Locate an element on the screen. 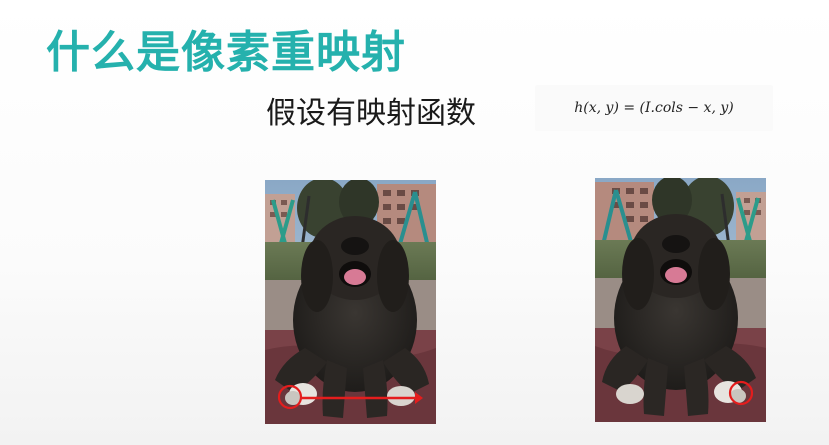  dog-photo-original-icon is located at coordinates (350, 302).